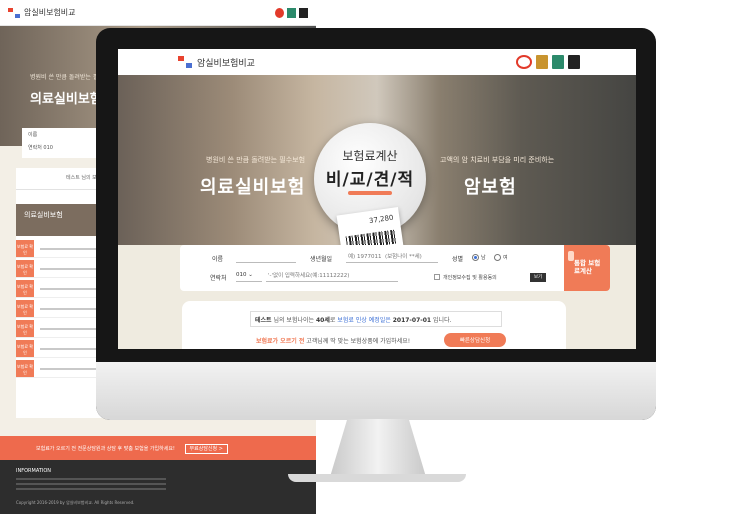 This screenshot has height=514, width=754. What do you see at coordinates (322, 320) in the screenshot?
I see `result-age: 40세` at bounding box center [322, 320].